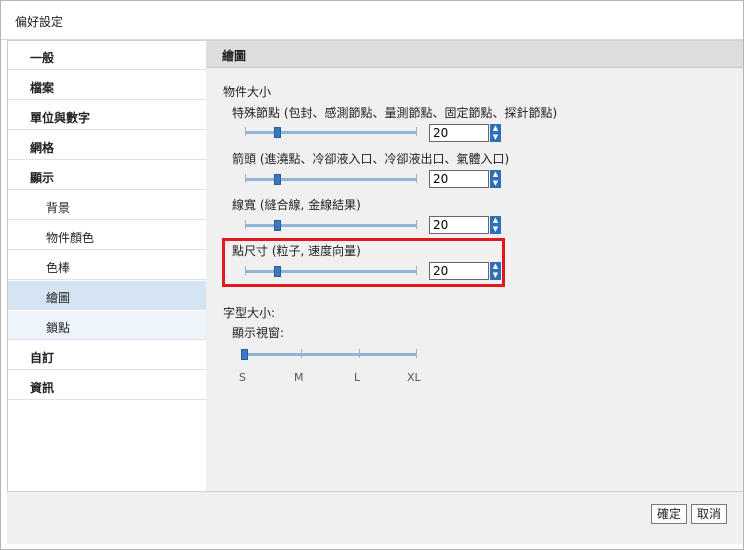 The image size is (744, 550). What do you see at coordinates (107, 85) in the screenshot?
I see `sidebar-item-file: 檔案` at bounding box center [107, 85].